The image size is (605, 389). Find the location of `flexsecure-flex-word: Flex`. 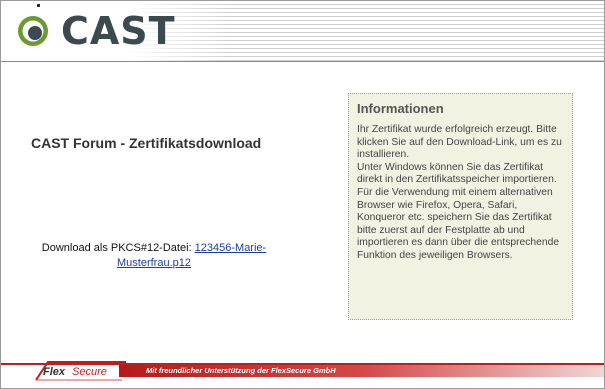

flexsecure-flex-word: Flex is located at coordinates (54, 372).